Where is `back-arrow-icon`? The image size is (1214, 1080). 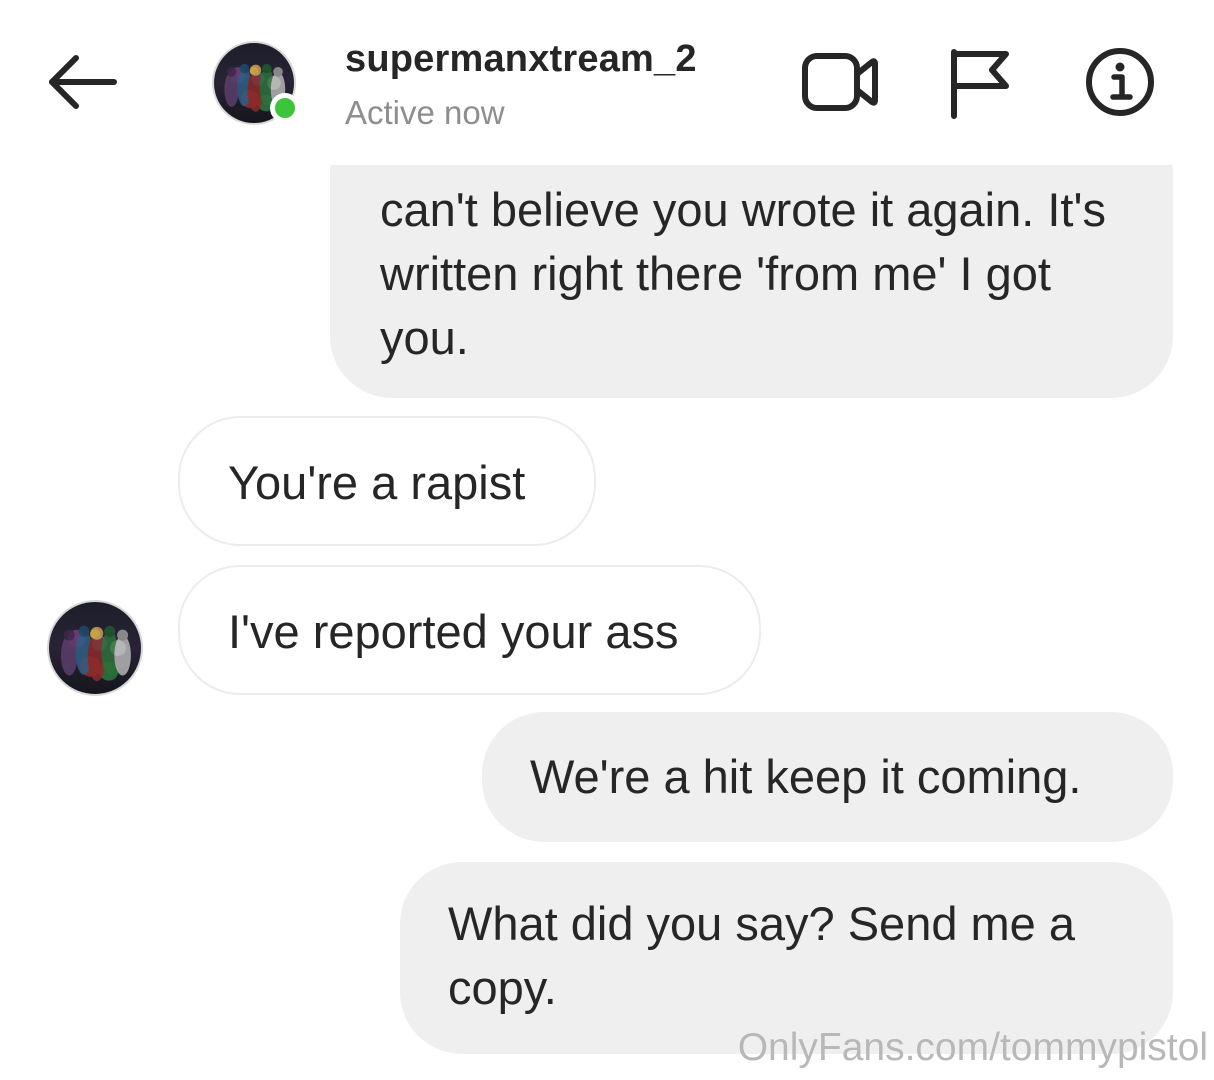
back-arrow-icon is located at coordinates (83, 82).